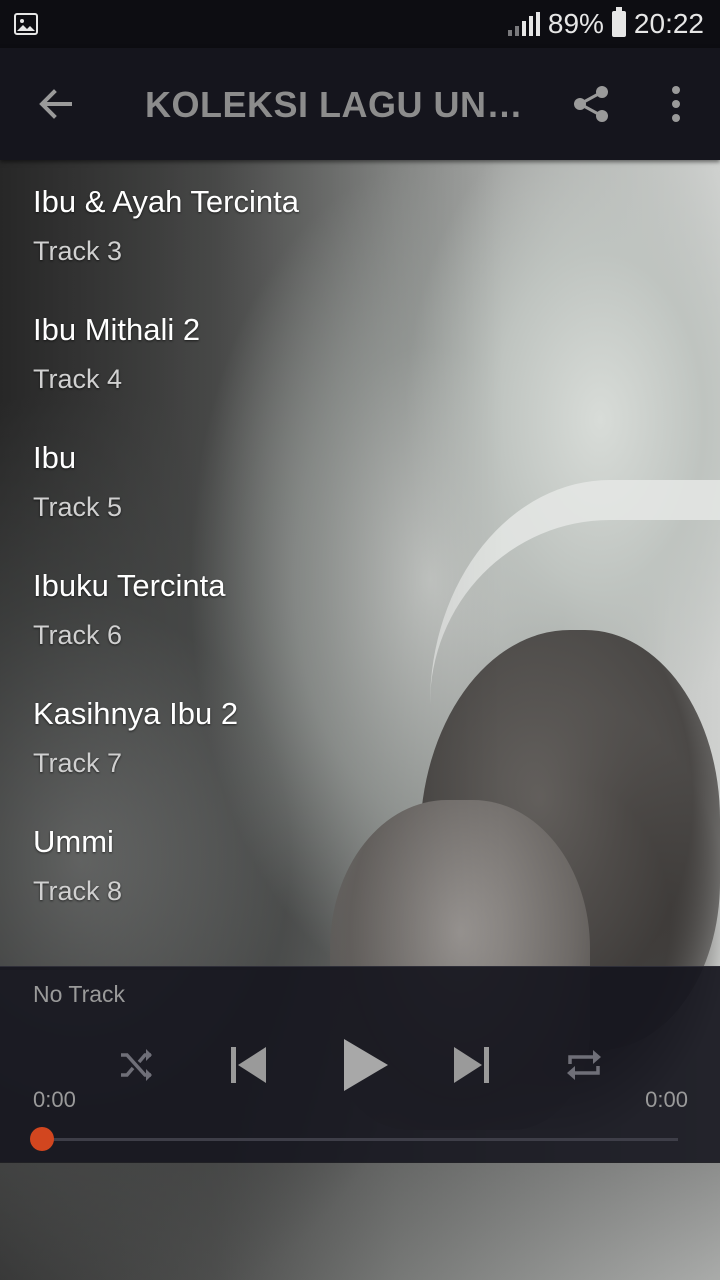 Image resolution: width=720 pixels, height=1280 pixels. I want to click on battery-icon, so click(618, 22).